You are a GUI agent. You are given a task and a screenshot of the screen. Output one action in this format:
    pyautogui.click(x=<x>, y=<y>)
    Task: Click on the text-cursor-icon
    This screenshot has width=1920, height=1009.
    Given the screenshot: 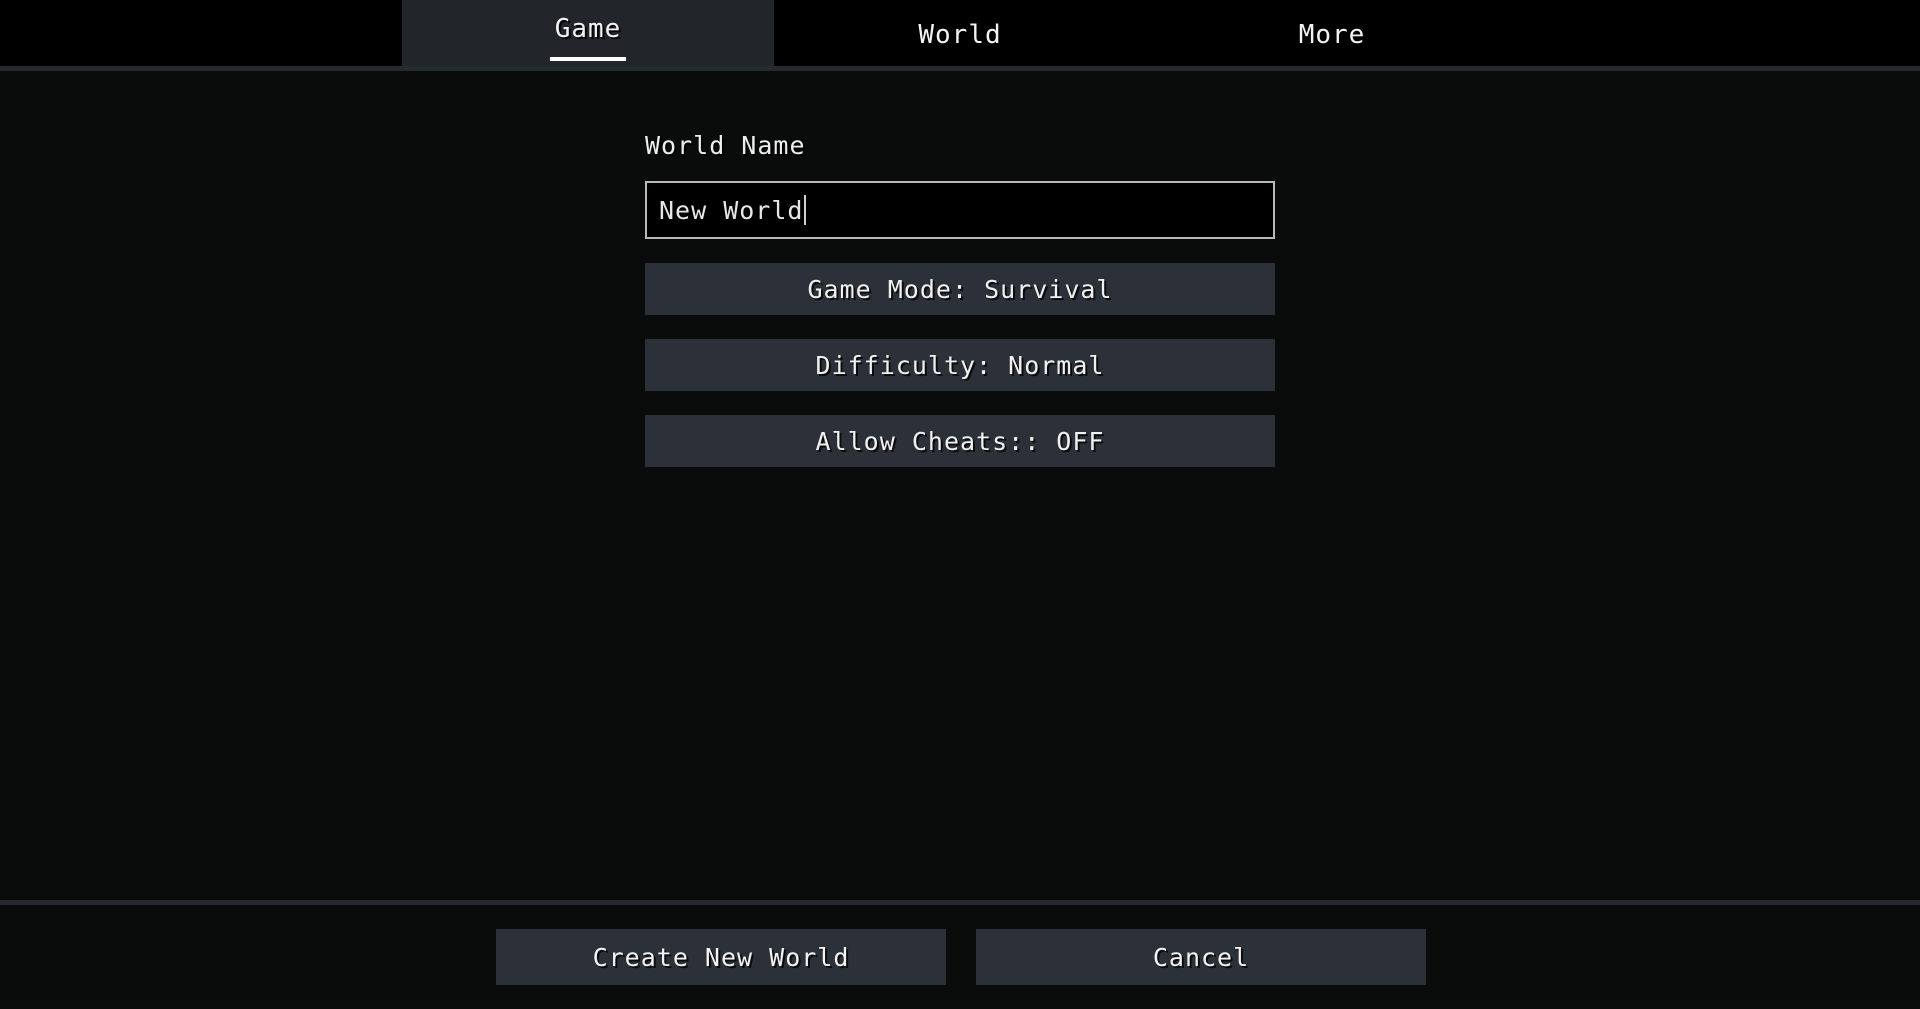 What is the action you would take?
    pyautogui.click(x=805, y=210)
    